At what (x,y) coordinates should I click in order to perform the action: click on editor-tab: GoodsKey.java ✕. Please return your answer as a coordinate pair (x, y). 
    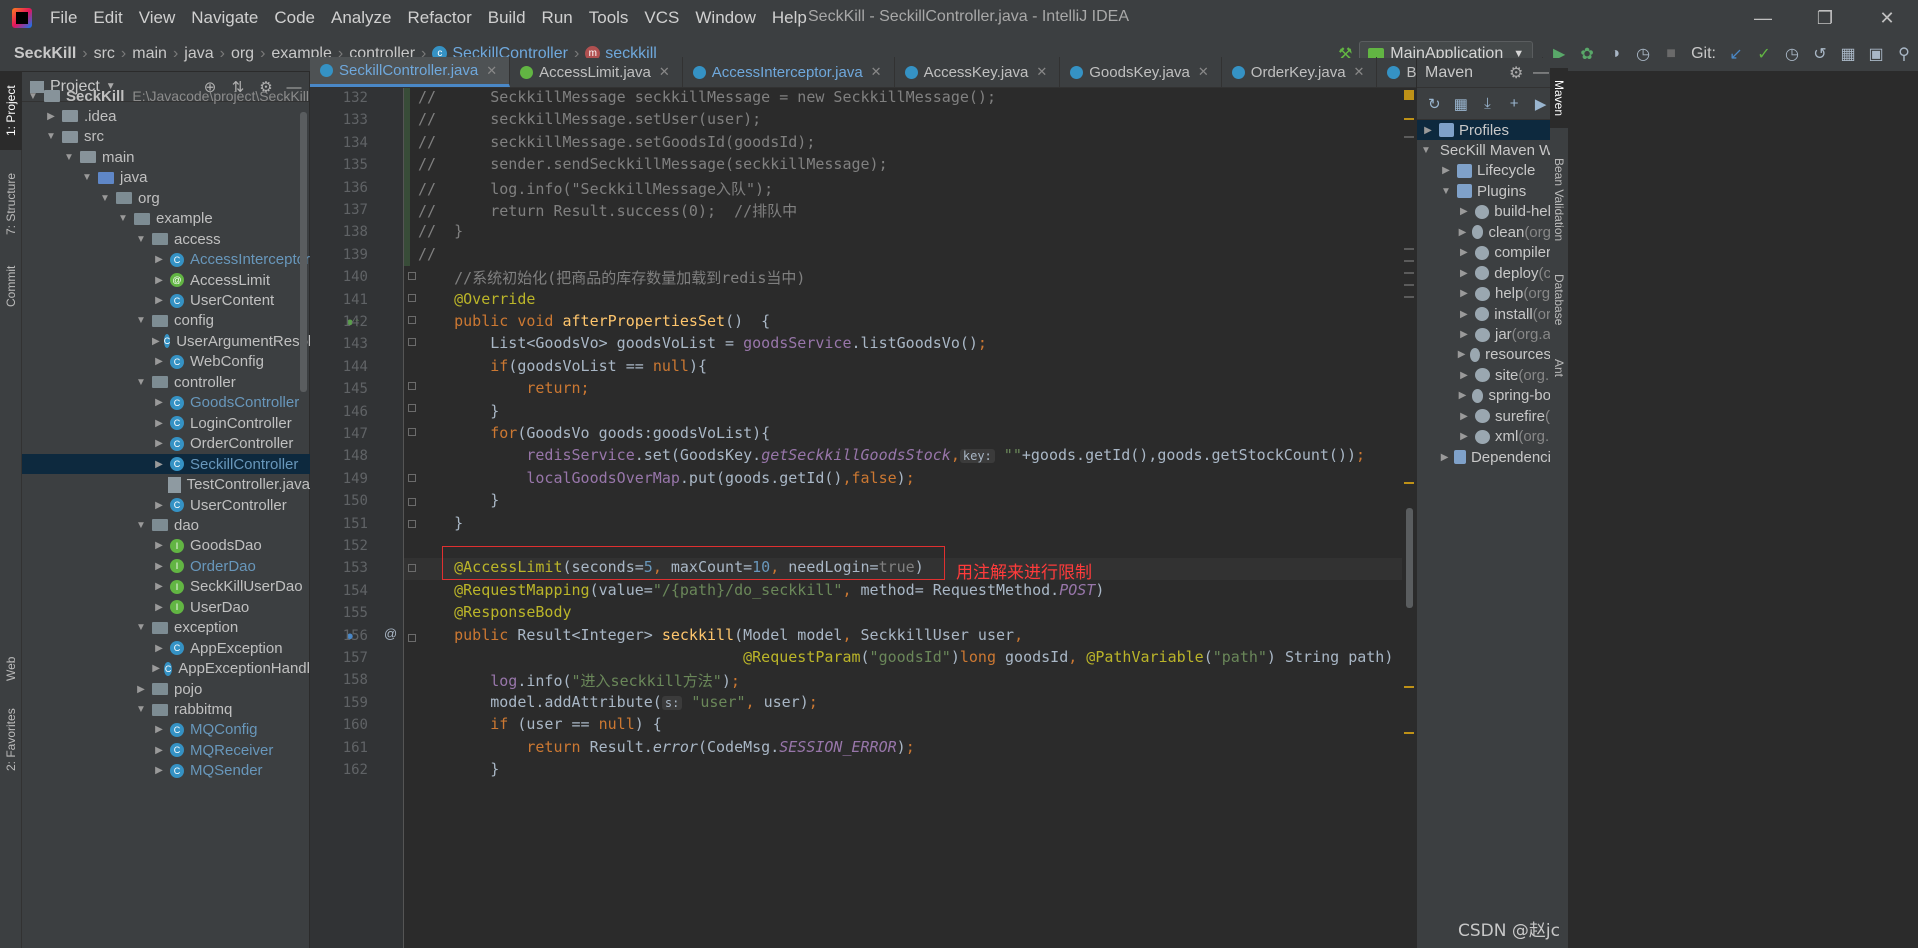
    Looking at the image, I should click on (1141, 72).